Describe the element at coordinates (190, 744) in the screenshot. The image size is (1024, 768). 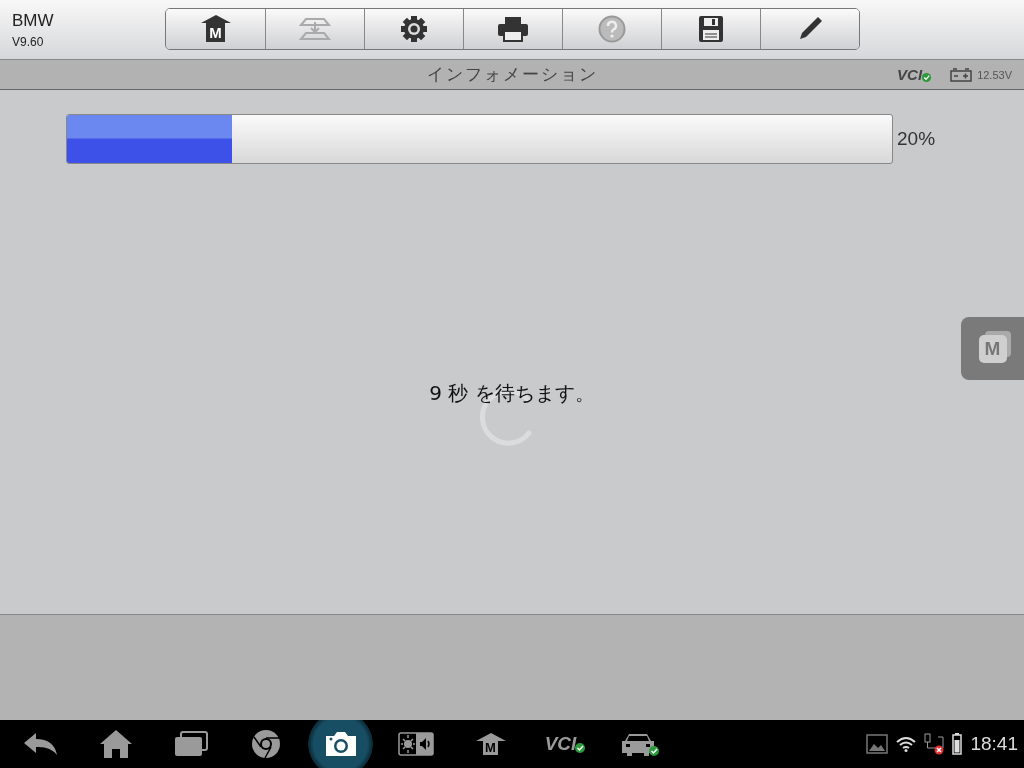
I see `recent-apps-icon` at that location.